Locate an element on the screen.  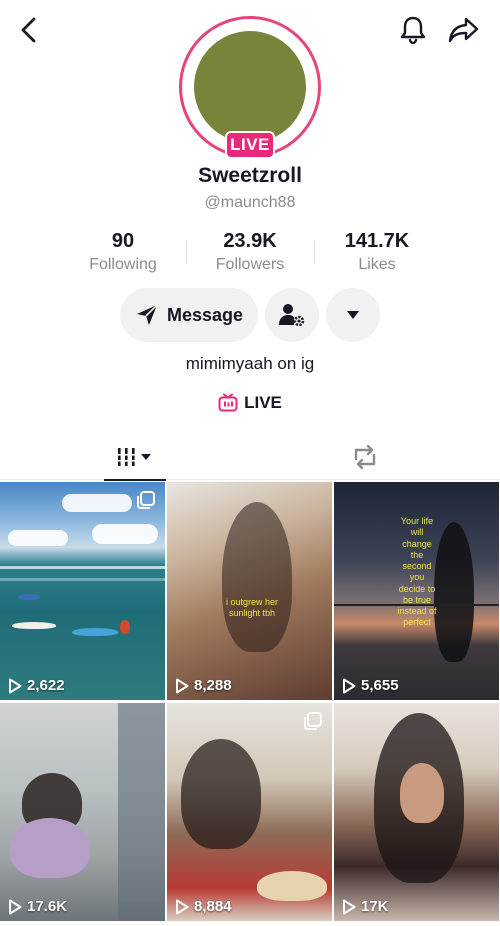
display-name: Sweetzroll is located at coordinates (250, 175).